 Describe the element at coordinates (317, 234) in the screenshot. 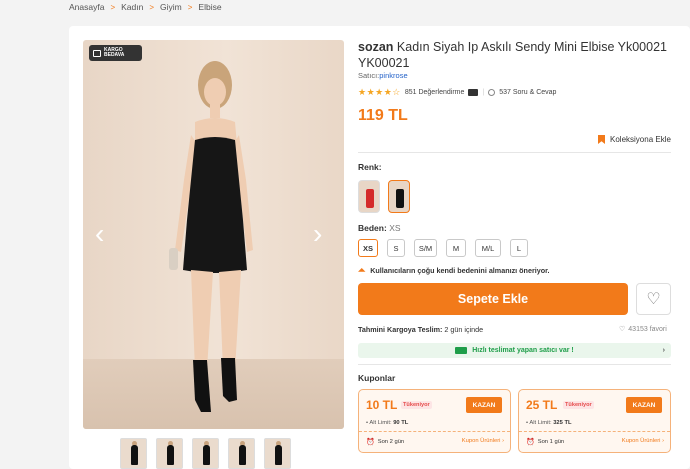

I see `next-image-icon: ›` at that location.